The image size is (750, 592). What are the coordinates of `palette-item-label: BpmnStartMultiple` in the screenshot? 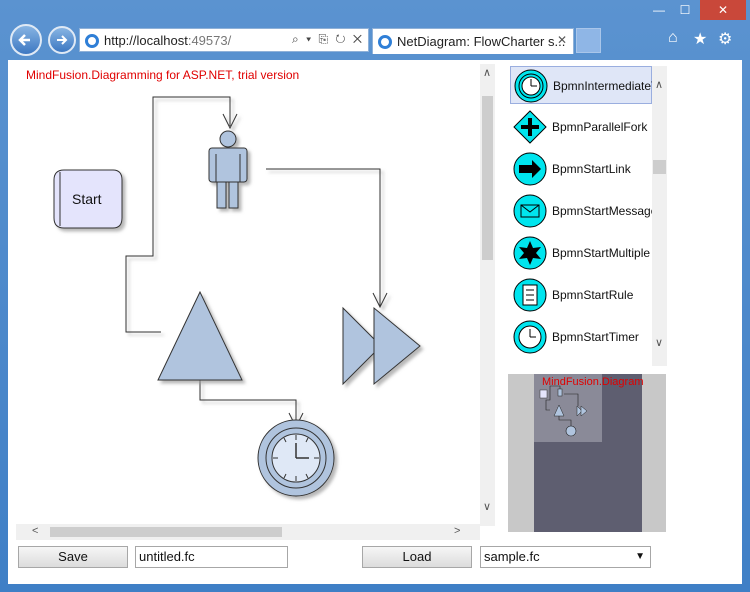 It's located at (601, 253).